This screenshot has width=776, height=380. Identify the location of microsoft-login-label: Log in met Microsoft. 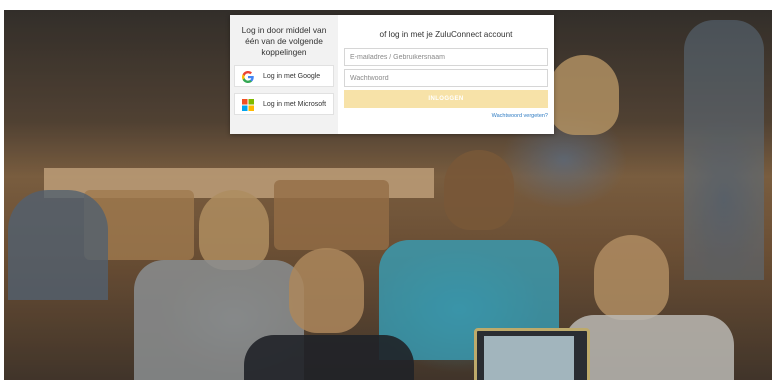
(295, 104).